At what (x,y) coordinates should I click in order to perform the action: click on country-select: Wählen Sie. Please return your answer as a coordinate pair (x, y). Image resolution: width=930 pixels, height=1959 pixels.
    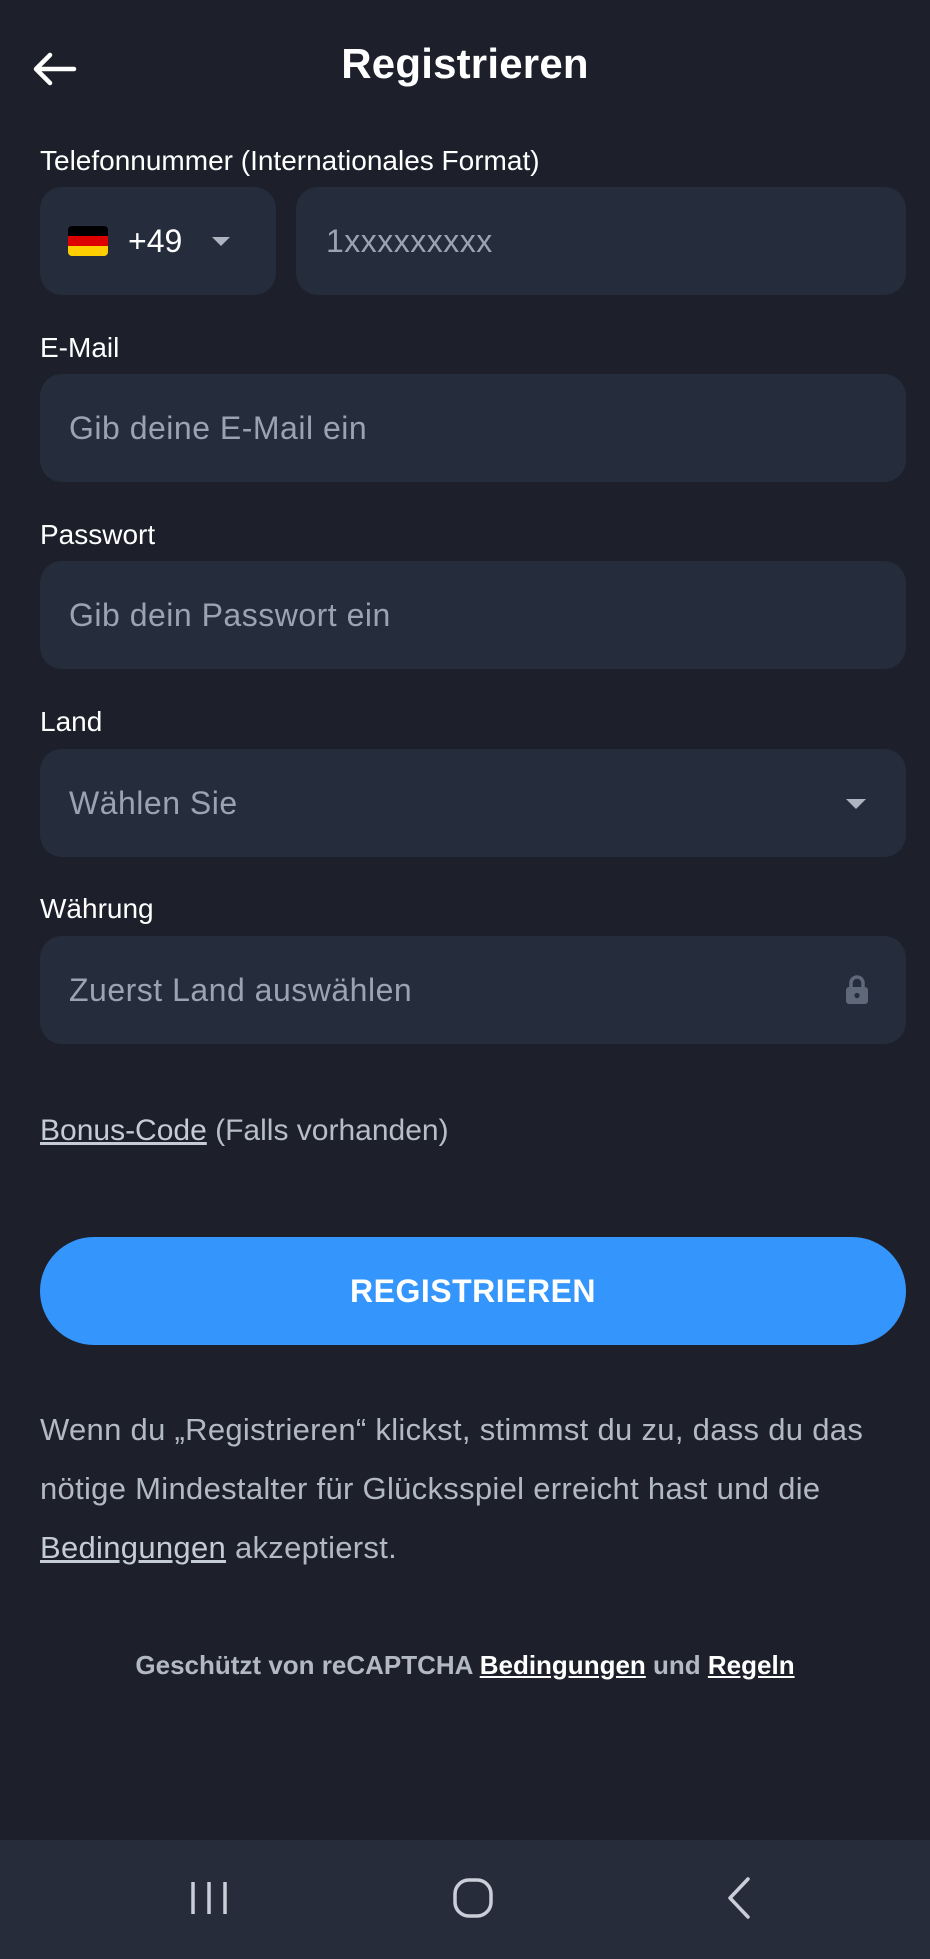
    Looking at the image, I should click on (473, 803).